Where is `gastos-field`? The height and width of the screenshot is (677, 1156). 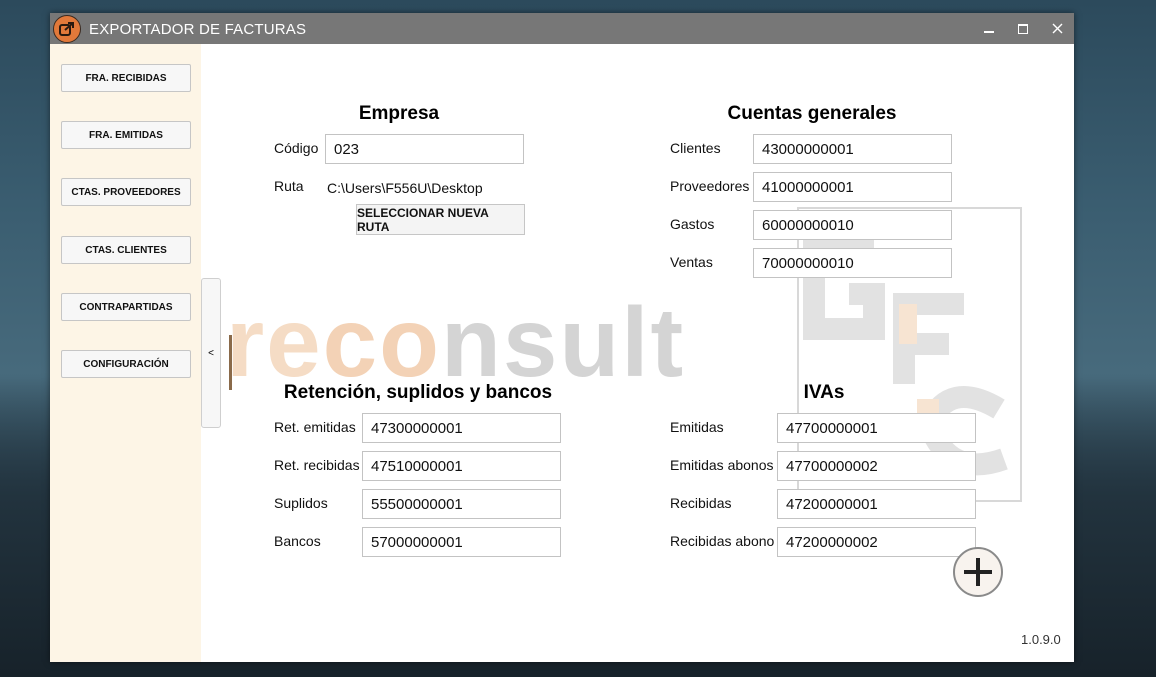
gastos-field is located at coordinates (852, 225).